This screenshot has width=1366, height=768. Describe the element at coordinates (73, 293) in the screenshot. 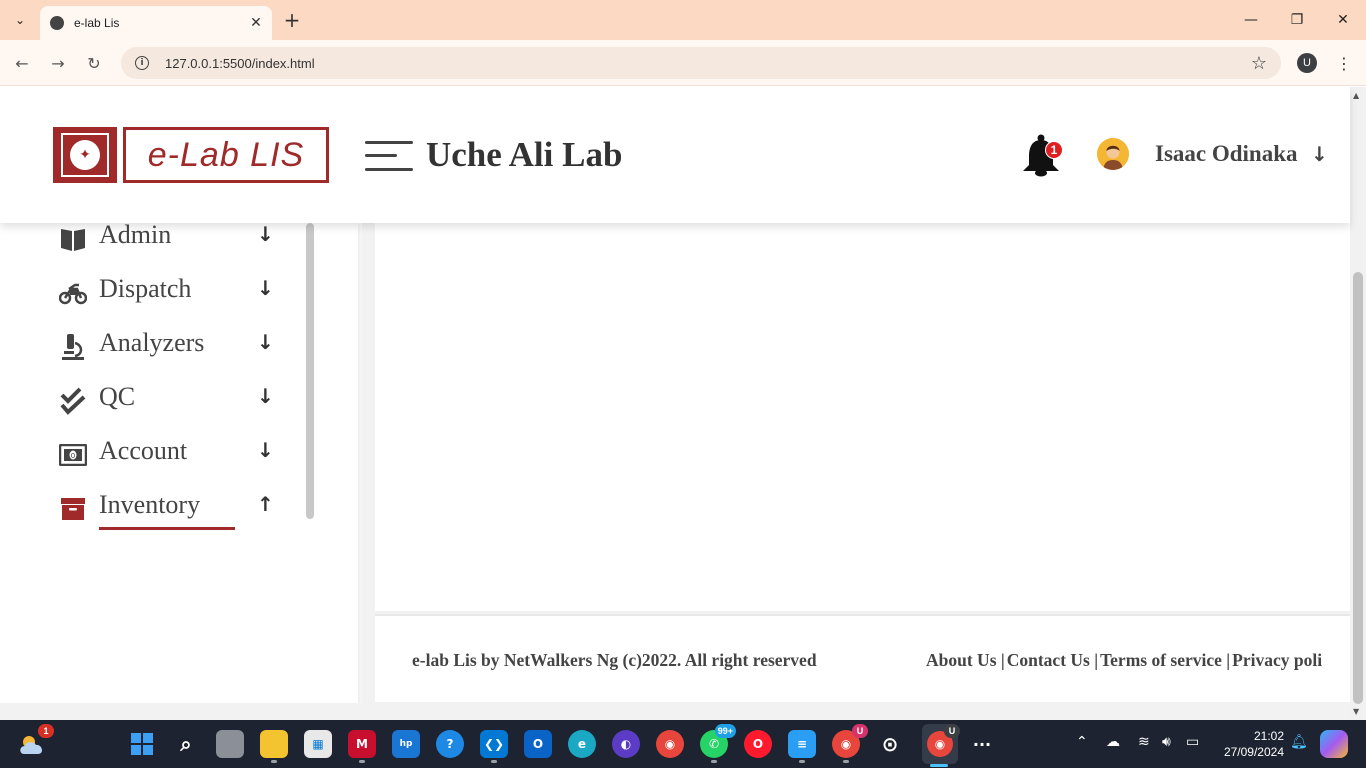

I see `motorcycle-icon` at that location.